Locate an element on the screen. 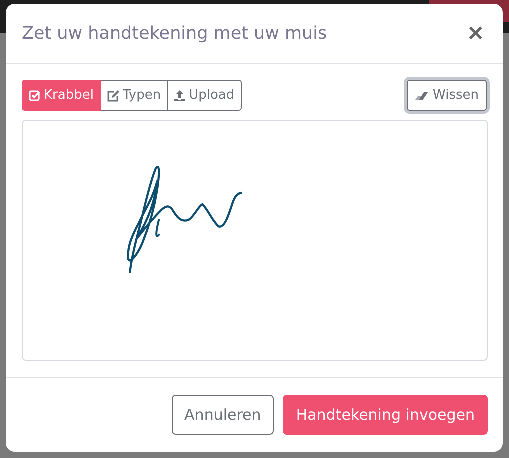  clear-button: Wissen is located at coordinates (447, 95).